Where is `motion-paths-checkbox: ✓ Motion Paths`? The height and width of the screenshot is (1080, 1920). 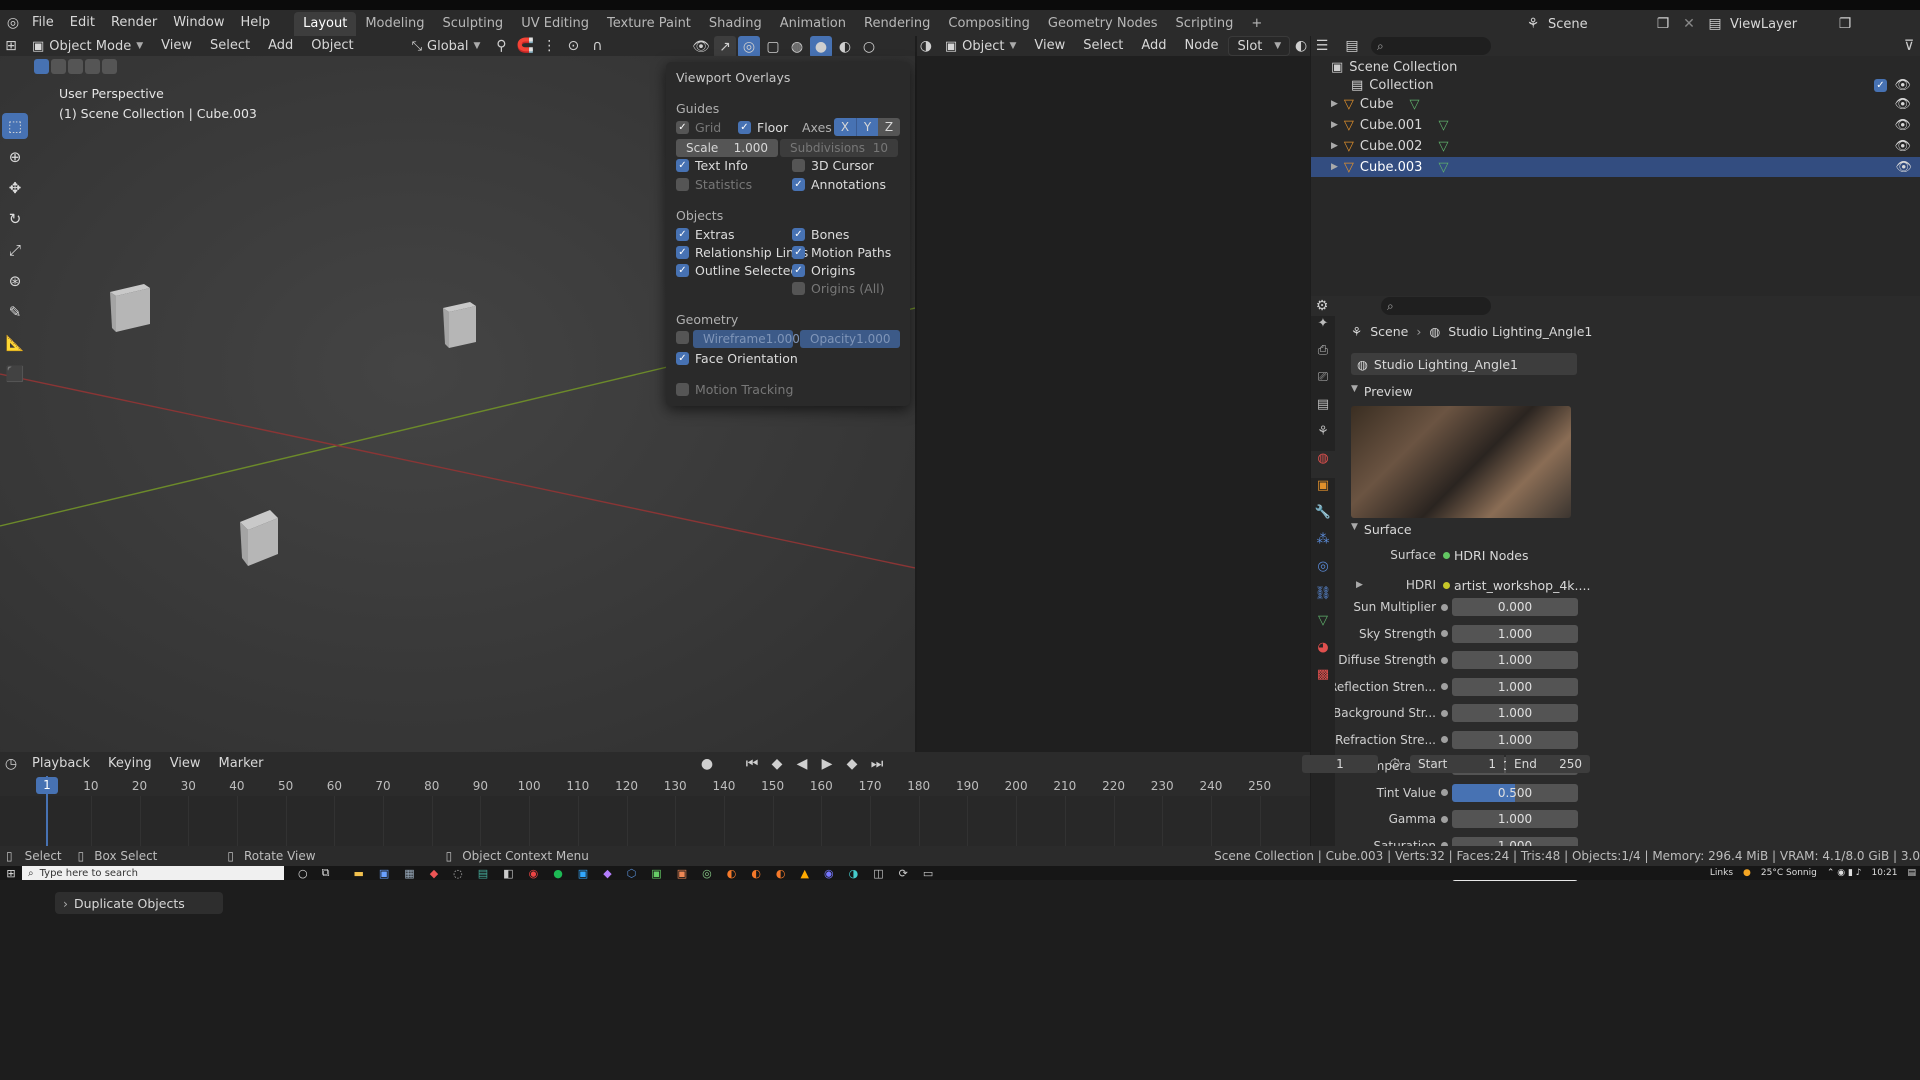 motion-paths-checkbox: ✓ Motion Paths is located at coordinates (841, 252).